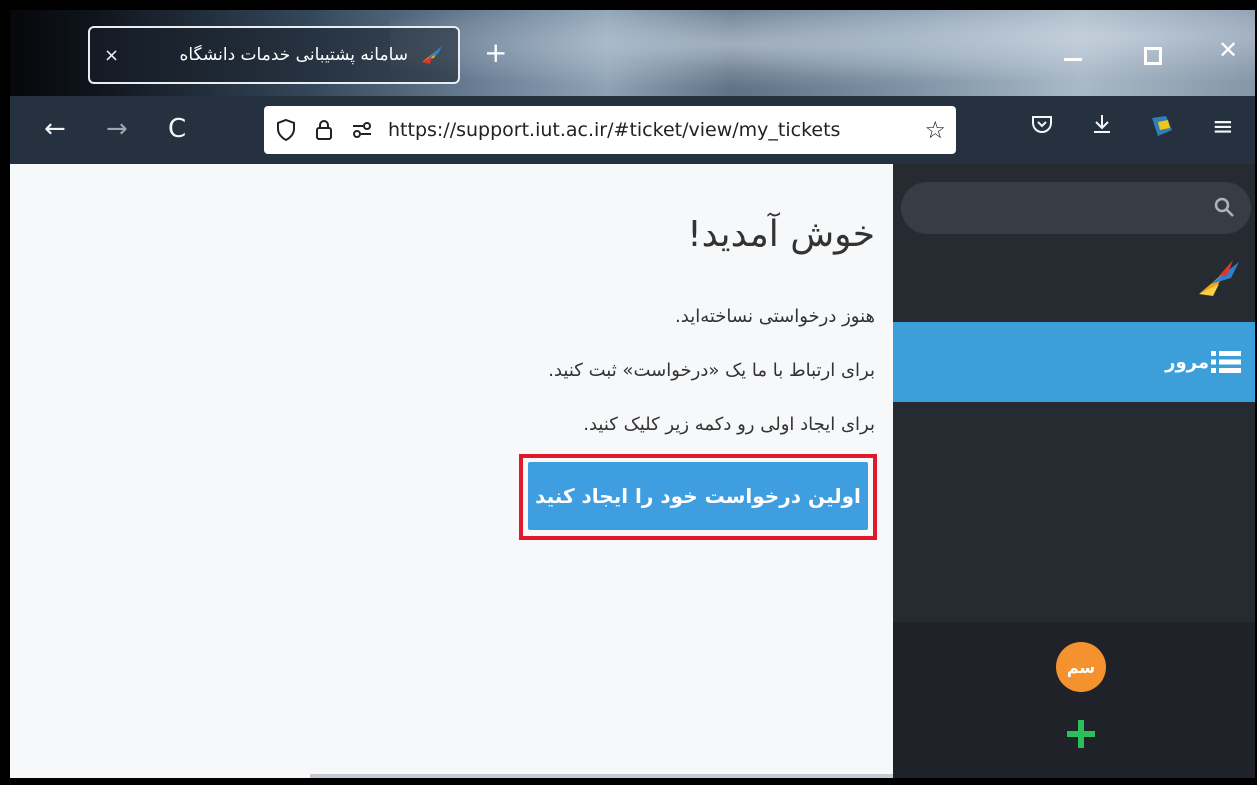  I want to click on sidebar-footer: سم, so click(1074, 700).